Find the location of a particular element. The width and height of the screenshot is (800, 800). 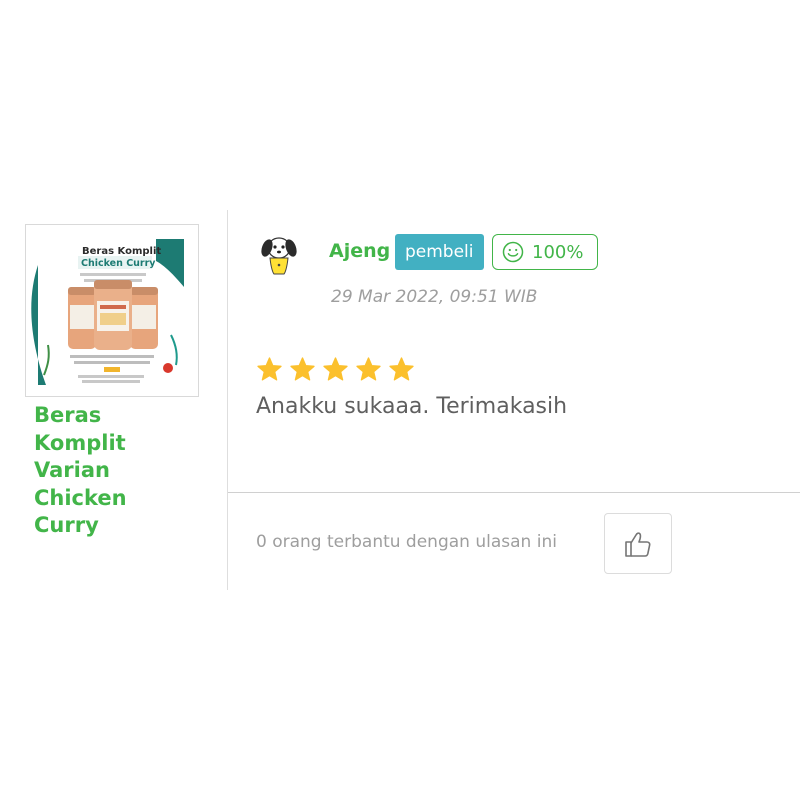

reviewer-name: Ajeng is located at coordinates (359, 251).